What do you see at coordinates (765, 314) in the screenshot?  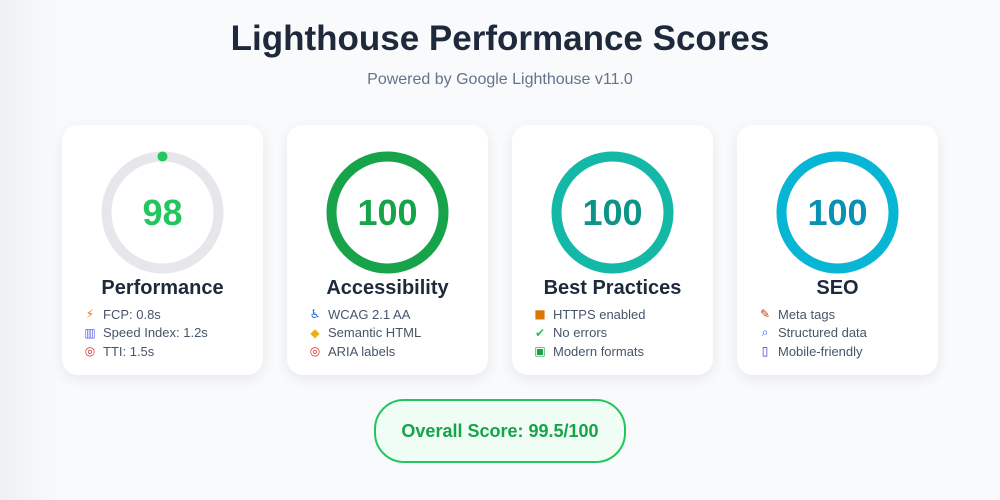 I see `memo-icon: ✎` at bounding box center [765, 314].